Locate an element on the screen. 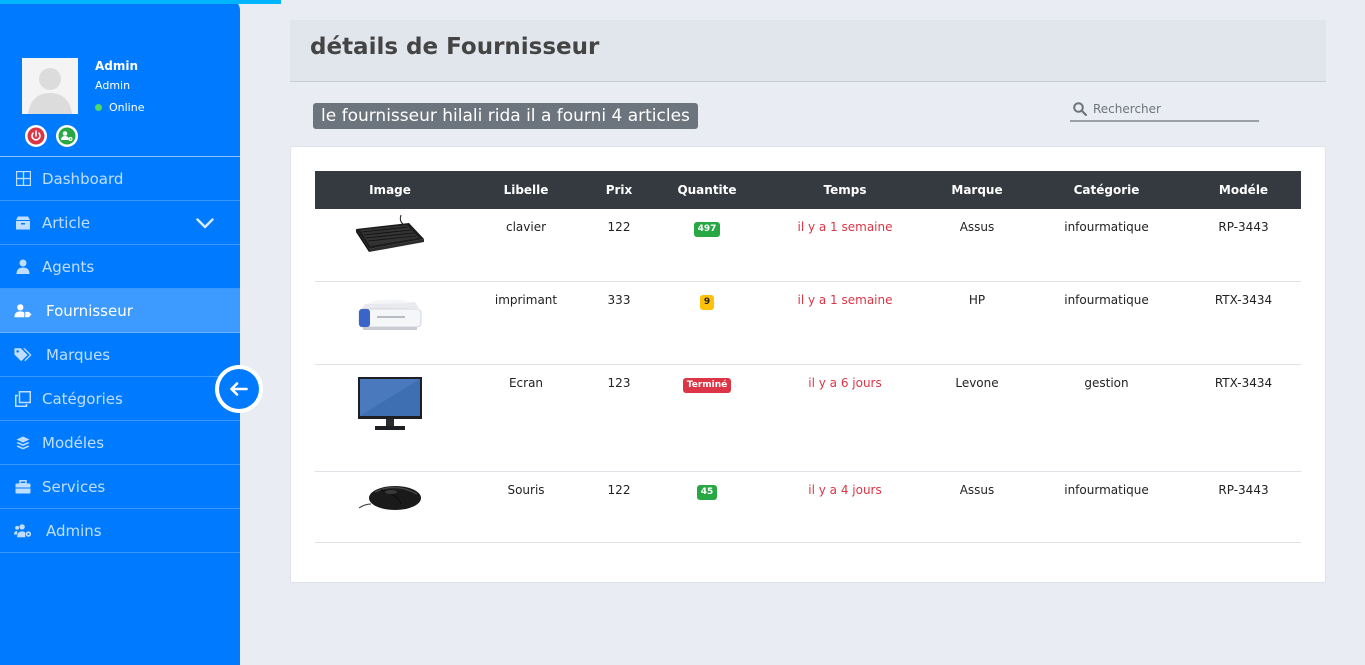  quantity-badge: 45 is located at coordinates (707, 492).